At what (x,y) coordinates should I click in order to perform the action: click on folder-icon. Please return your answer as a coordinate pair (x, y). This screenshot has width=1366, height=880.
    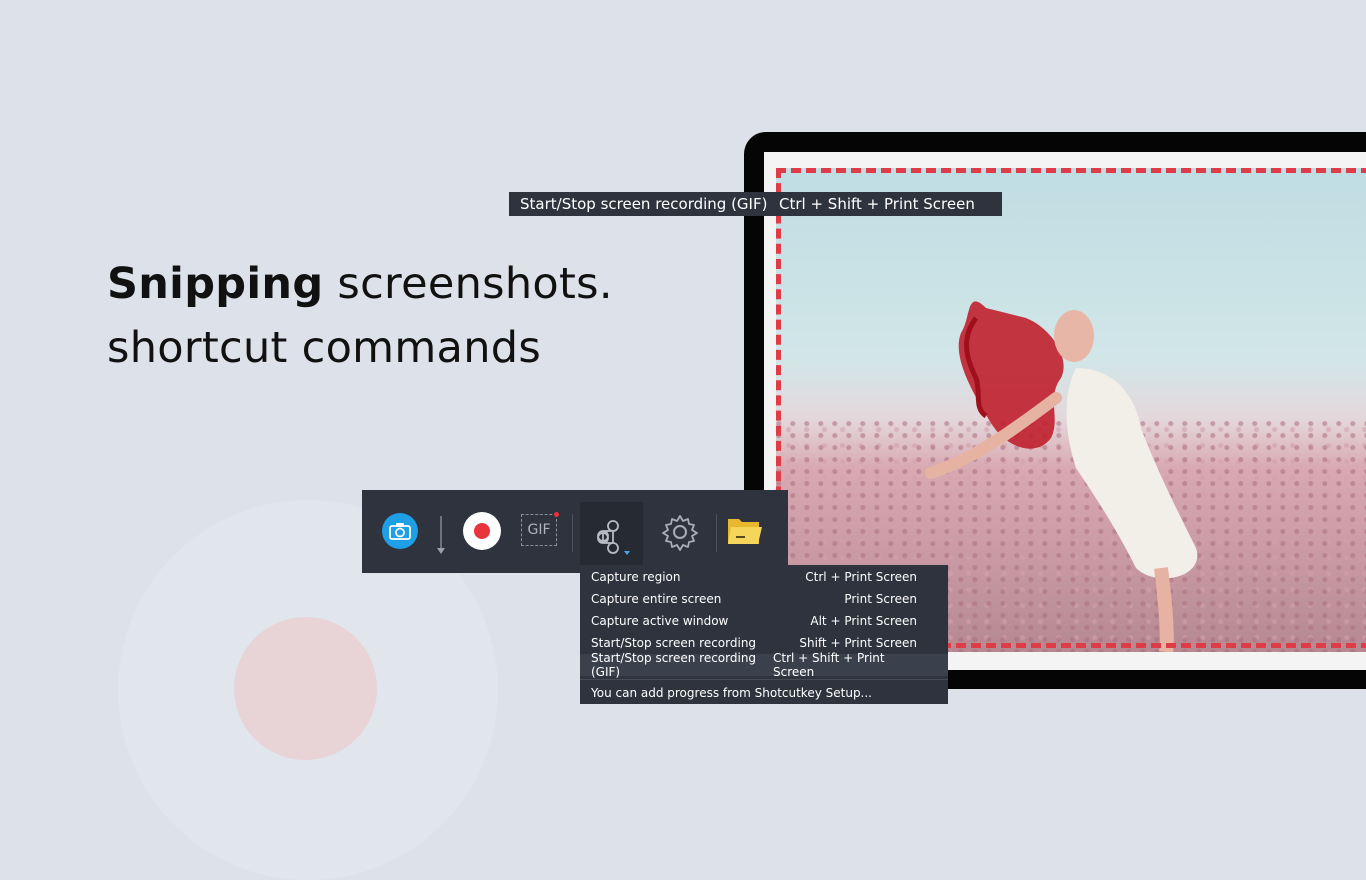
    Looking at the image, I should click on (745, 531).